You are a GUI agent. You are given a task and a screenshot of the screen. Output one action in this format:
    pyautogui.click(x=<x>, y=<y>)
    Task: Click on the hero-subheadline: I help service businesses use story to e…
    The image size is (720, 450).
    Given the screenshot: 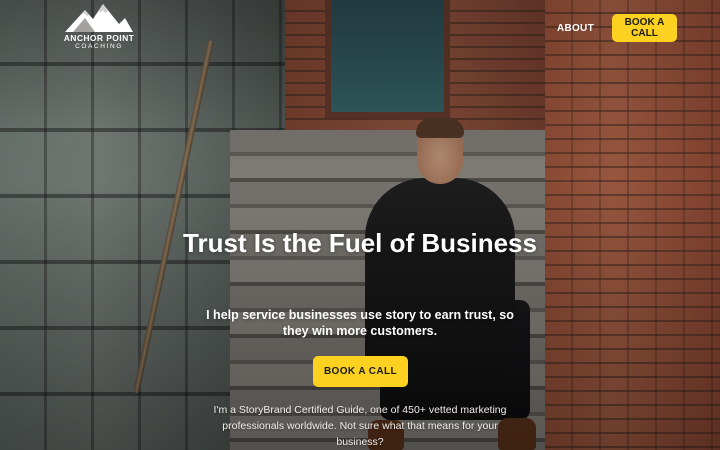 What is the action you would take?
    pyautogui.click(x=360, y=323)
    